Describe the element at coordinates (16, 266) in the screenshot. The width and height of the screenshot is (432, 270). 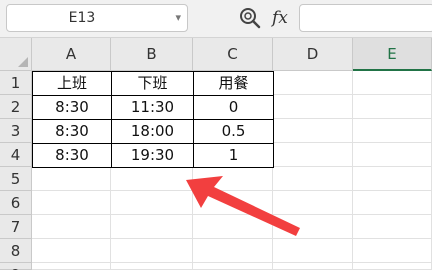
I see `row-header-9: 9` at that location.